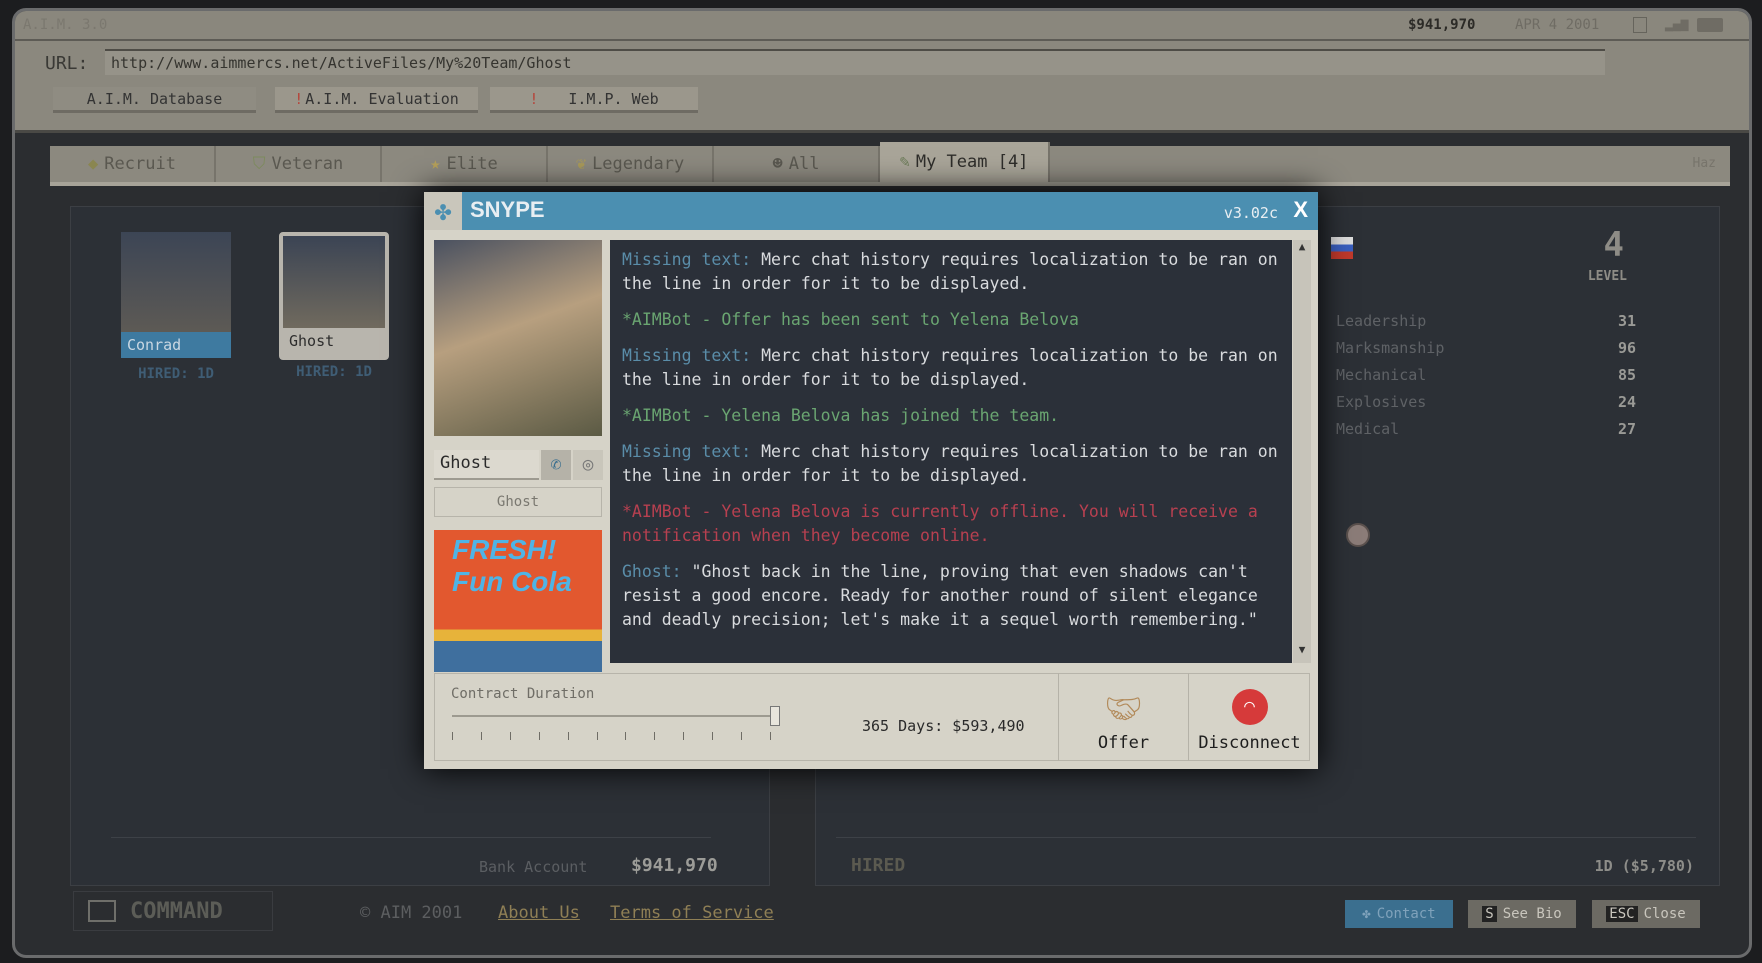  I want to click on copyright: © AIM 2001, so click(411, 913).